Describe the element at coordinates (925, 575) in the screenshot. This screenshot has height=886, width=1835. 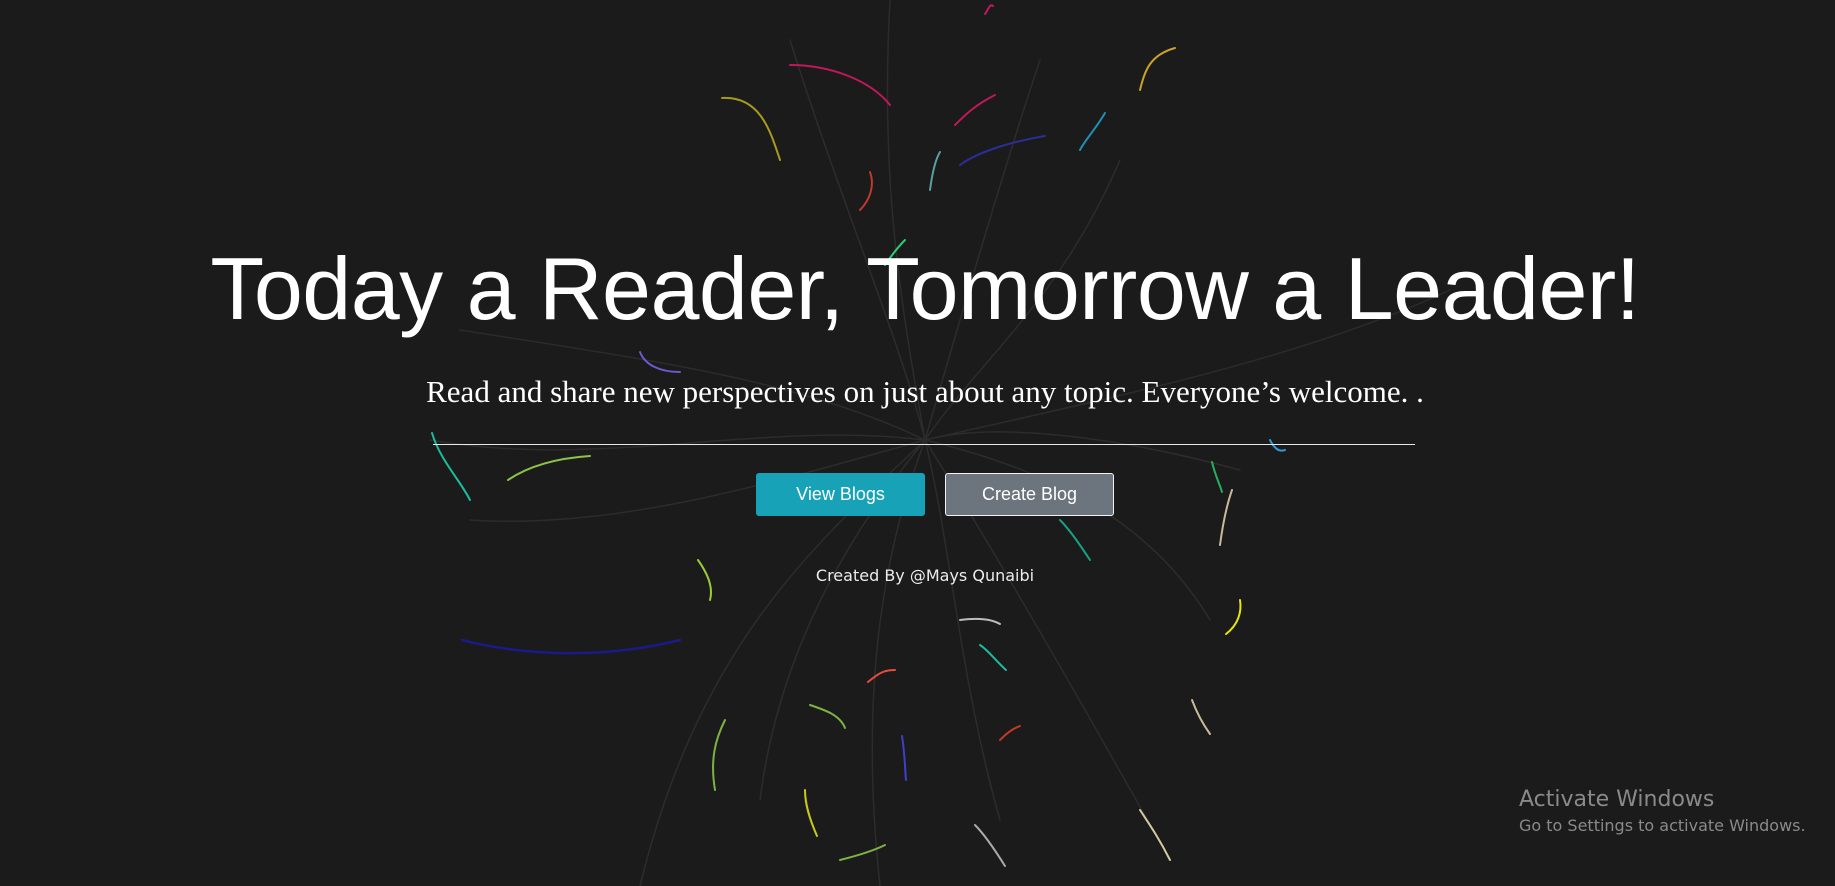
I see `author-credit: Created By @Mays Qunaibi` at that location.